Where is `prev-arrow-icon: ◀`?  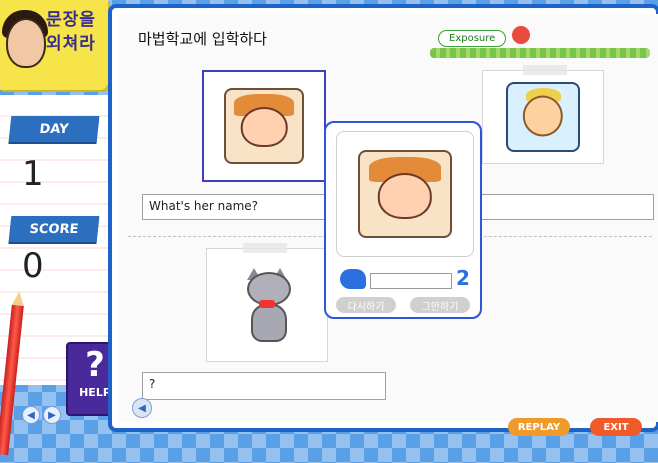
prev-arrow-icon: ◀ is located at coordinates (31, 415).